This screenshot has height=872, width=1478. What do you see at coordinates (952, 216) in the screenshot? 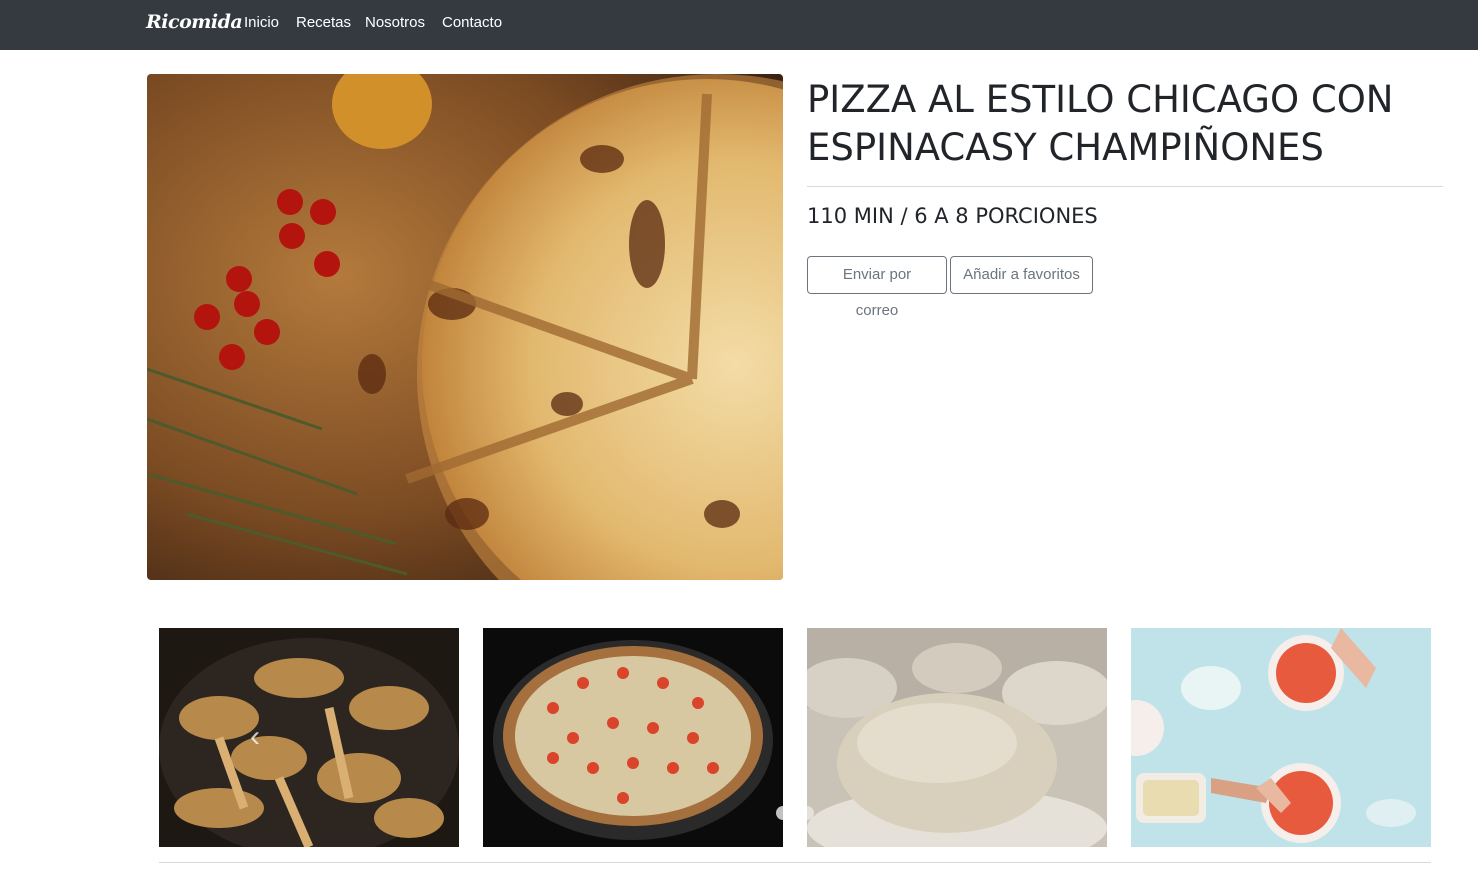
I see `recipe-meta: 110 MIN / 6 A 8 PORCIONES` at bounding box center [952, 216].